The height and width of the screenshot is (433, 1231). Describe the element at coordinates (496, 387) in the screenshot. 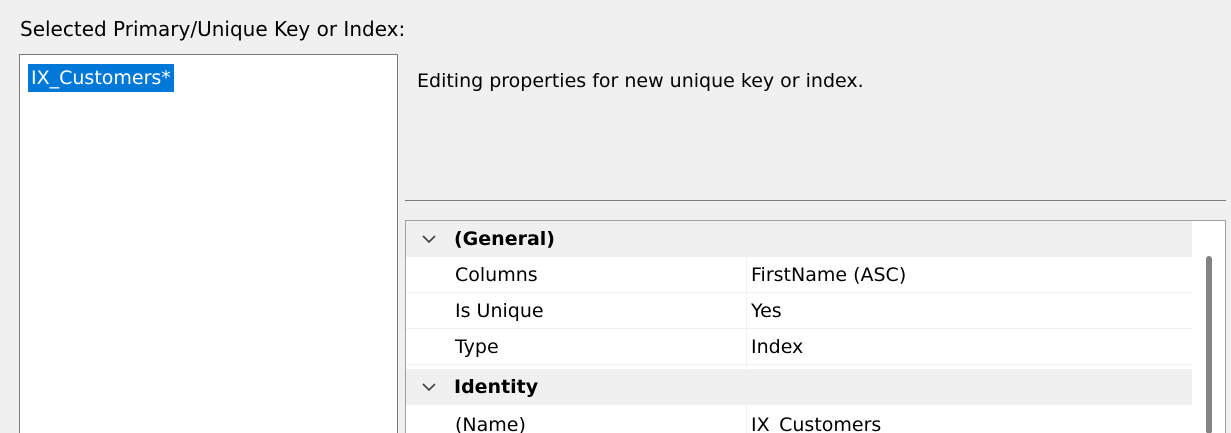

I see `category-label: Identity` at that location.